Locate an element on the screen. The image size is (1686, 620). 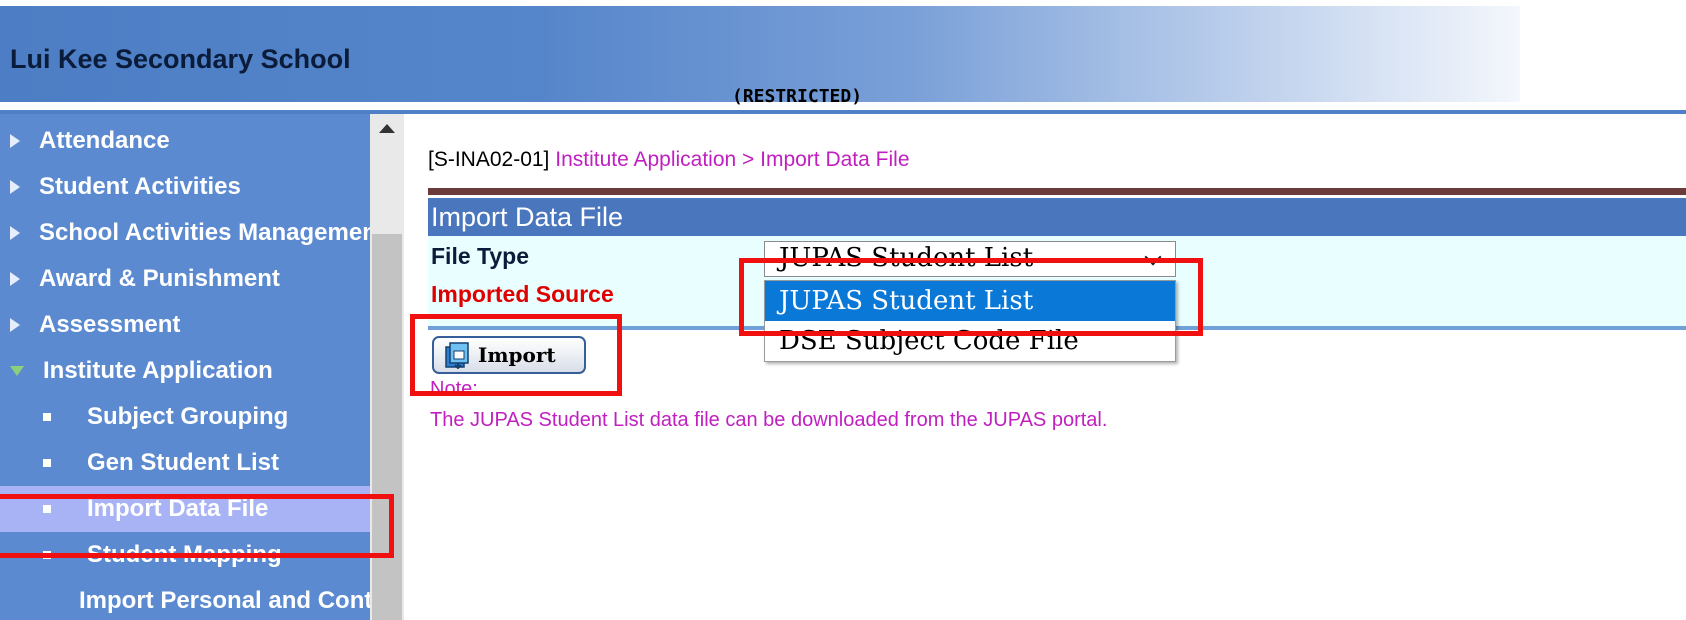
sidebar-item-label: Institute Application is located at coordinates (158, 370).